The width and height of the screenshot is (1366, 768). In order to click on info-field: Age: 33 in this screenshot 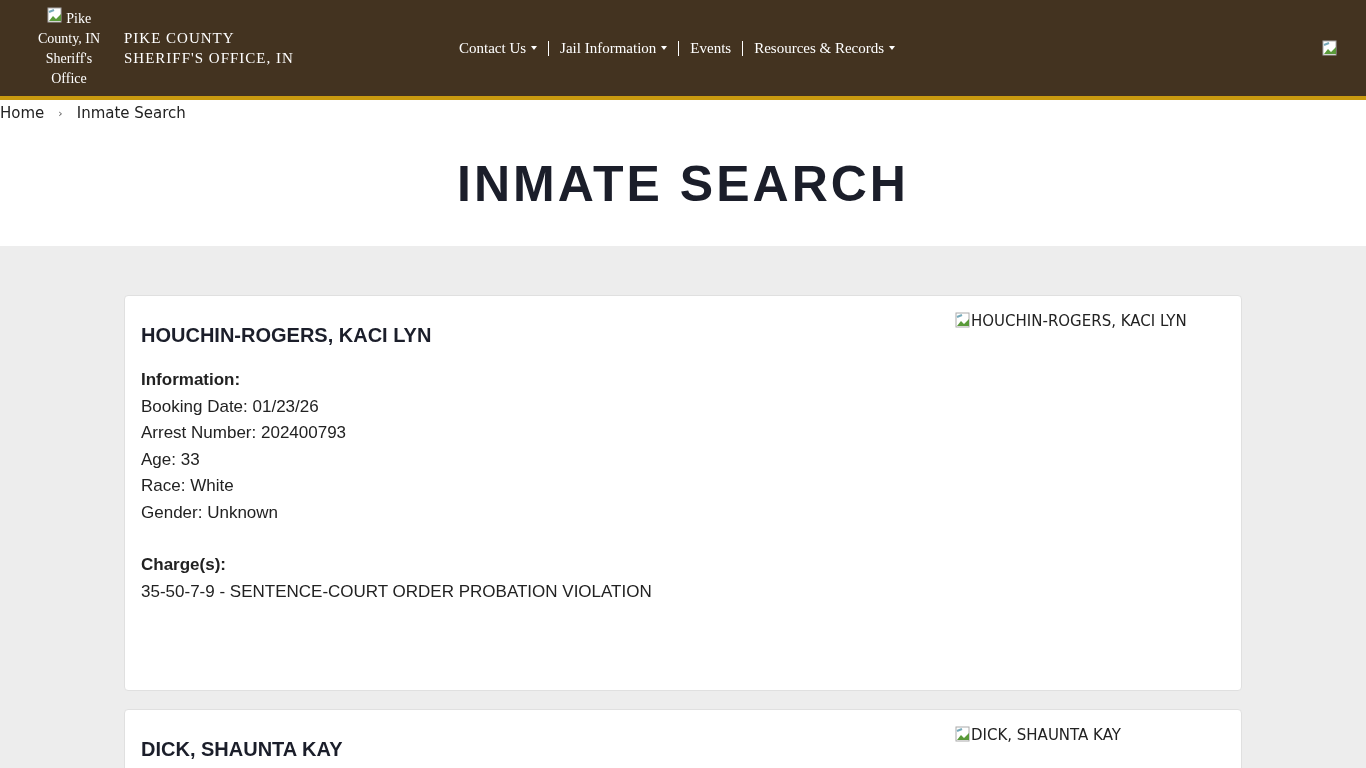, I will do `click(396, 459)`.